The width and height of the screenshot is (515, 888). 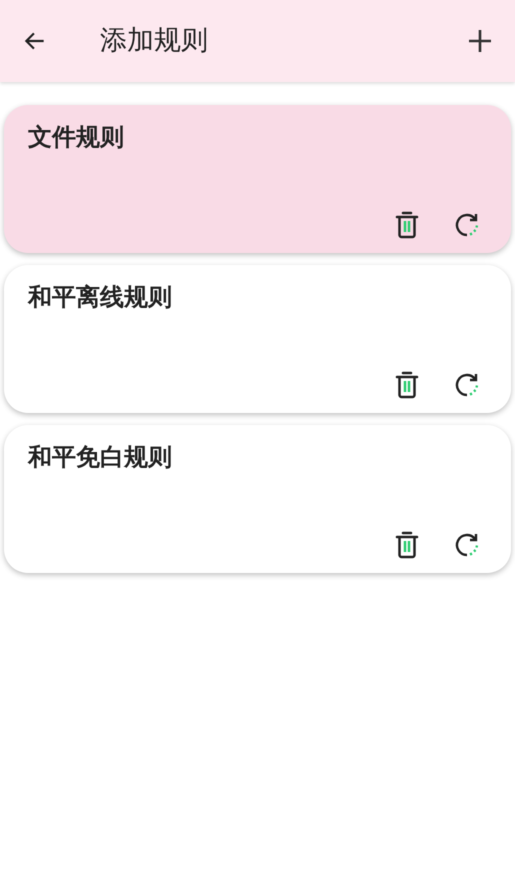 What do you see at coordinates (100, 457) in the screenshot?
I see `rule-name: 和平免白规则` at bounding box center [100, 457].